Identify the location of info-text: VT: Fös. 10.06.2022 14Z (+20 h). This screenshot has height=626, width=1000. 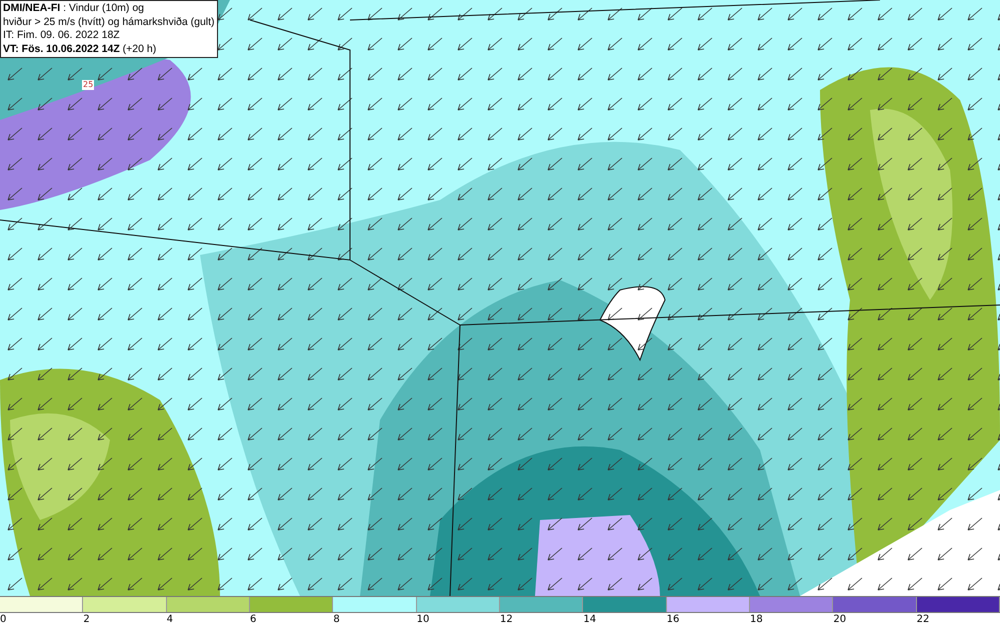
(80, 49).